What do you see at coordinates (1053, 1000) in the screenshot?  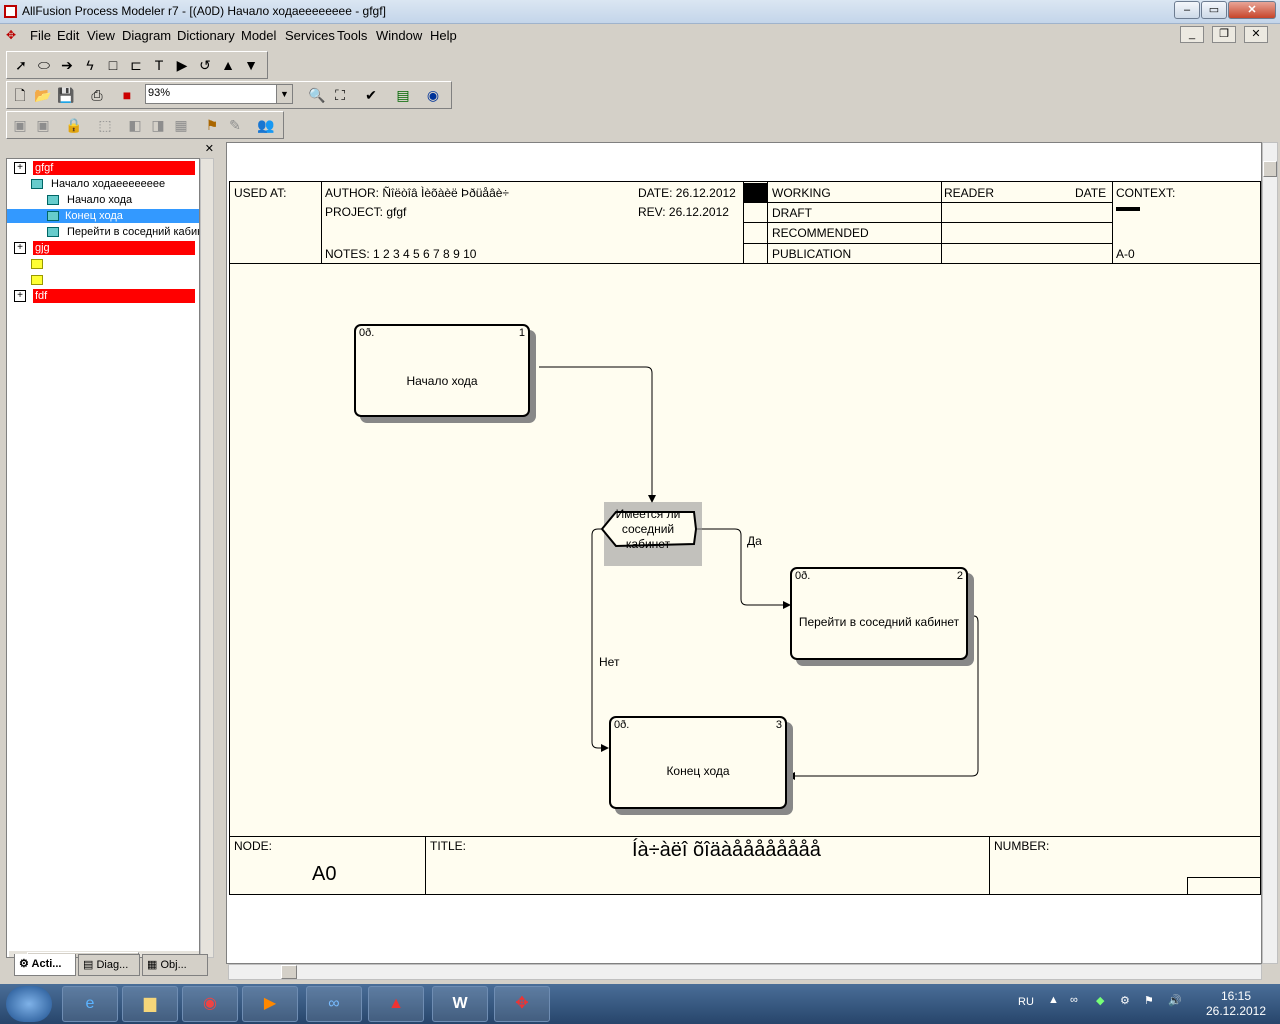 I see `tray-expand-icon: ▲` at bounding box center [1053, 1000].